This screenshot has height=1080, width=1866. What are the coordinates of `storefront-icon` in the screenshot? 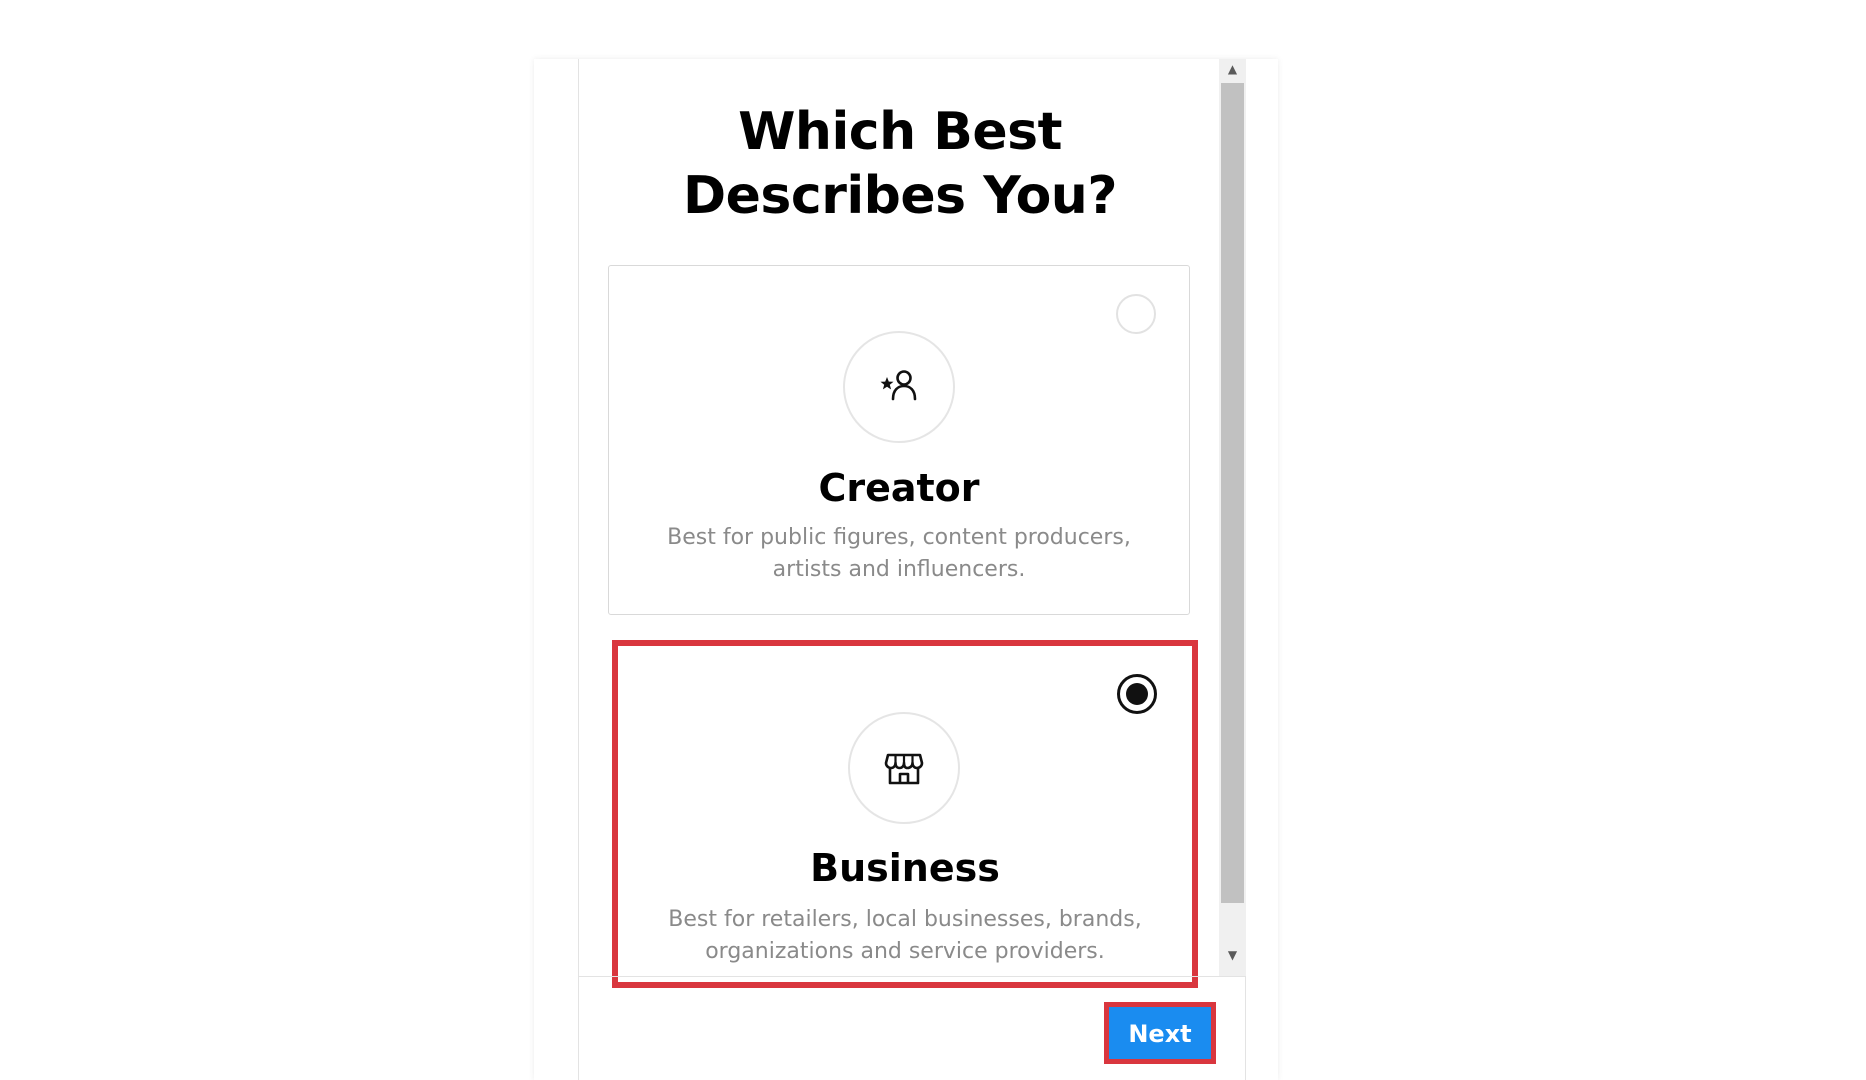 It's located at (904, 769).